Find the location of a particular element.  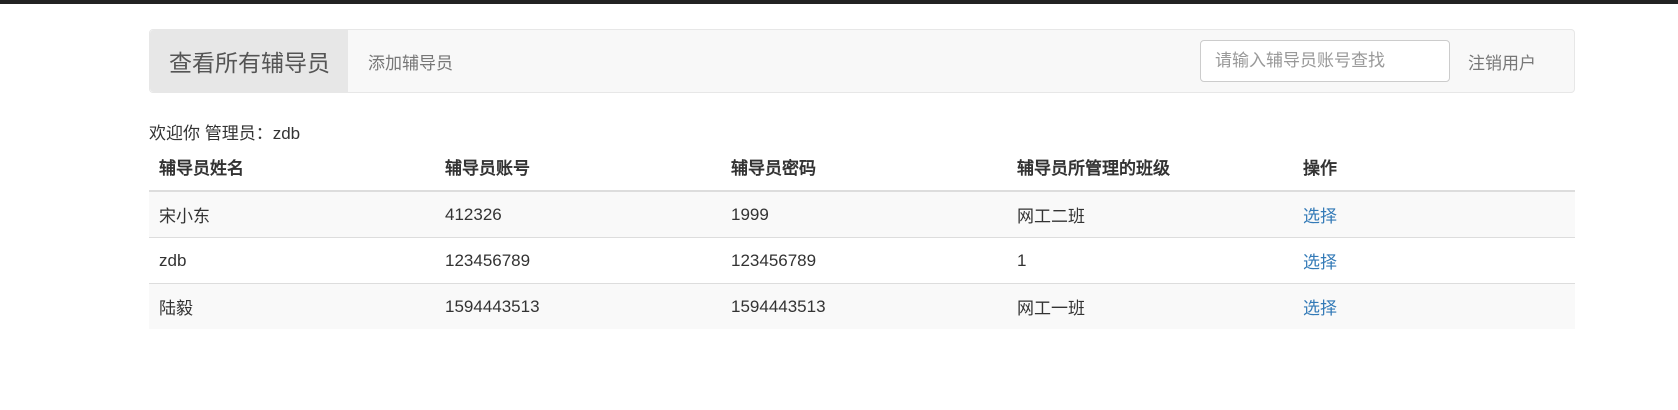

table-header-row: 辅导员姓名 辅导员账号 辅导员密码 辅导员所管理的班级 操作 is located at coordinates (862, 167).